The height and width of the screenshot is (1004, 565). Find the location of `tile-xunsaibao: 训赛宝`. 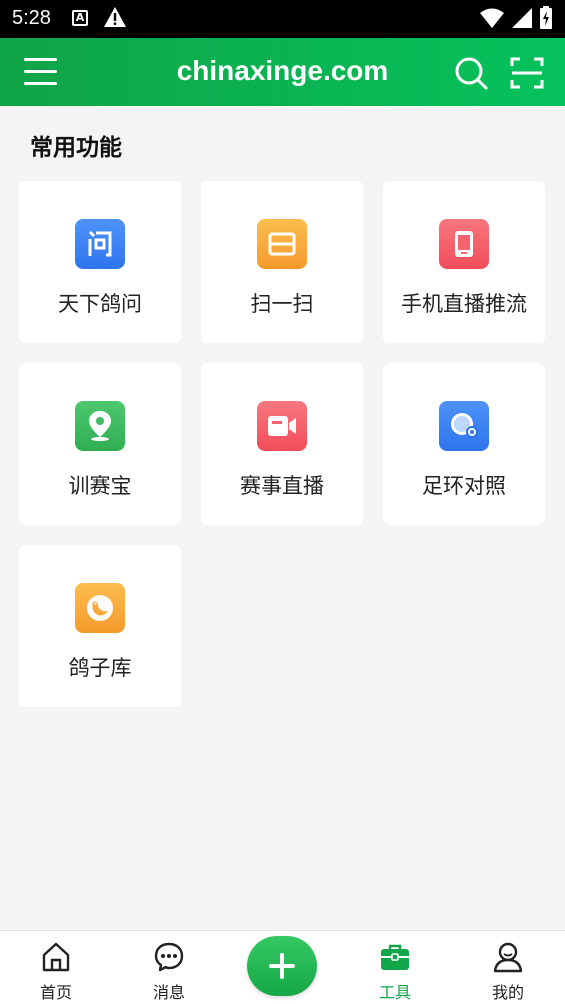

tile-xunsaibao: 训赛宝 is located at coordinates (100, 444).